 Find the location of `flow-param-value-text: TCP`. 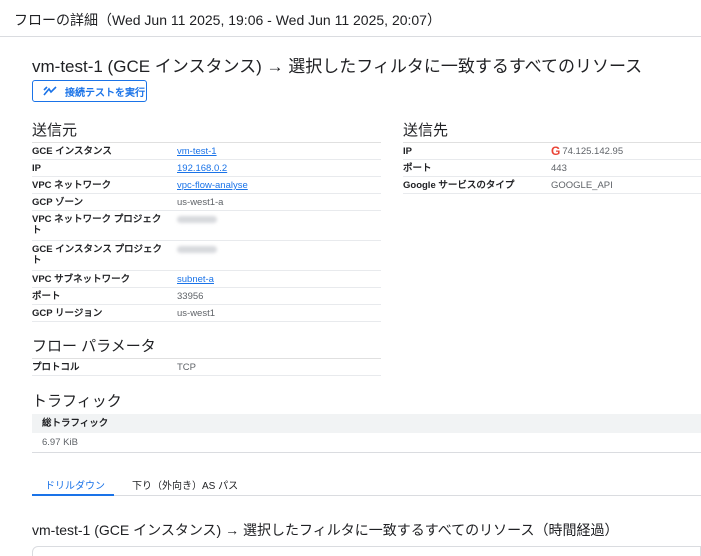

flow-param-value-text: TCP is located at coordinates (186, 367).